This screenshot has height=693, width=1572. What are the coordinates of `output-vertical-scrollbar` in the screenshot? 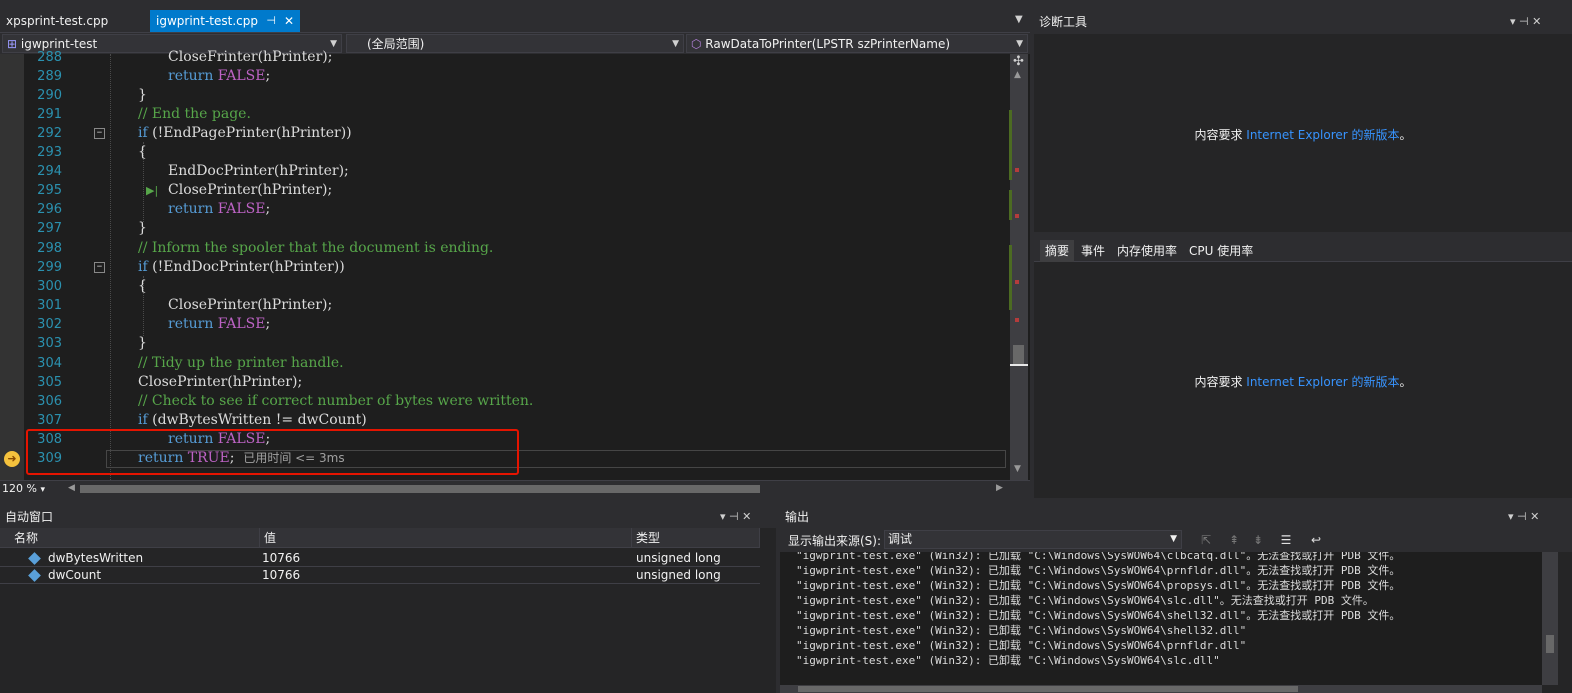 It's located at (1550, 618).